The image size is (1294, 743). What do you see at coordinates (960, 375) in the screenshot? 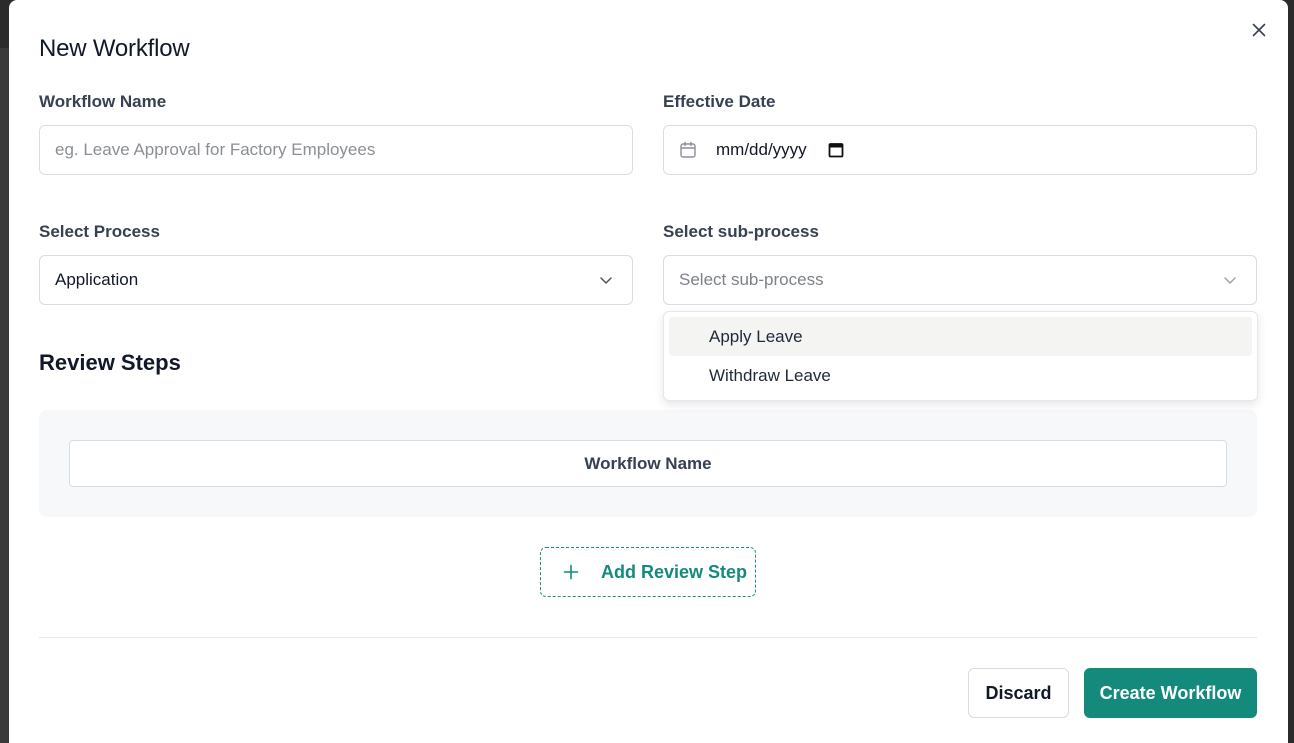
I see `dropdown-option-withdraw-leave: Withdraw Leave` at bounding box center [960, 375].